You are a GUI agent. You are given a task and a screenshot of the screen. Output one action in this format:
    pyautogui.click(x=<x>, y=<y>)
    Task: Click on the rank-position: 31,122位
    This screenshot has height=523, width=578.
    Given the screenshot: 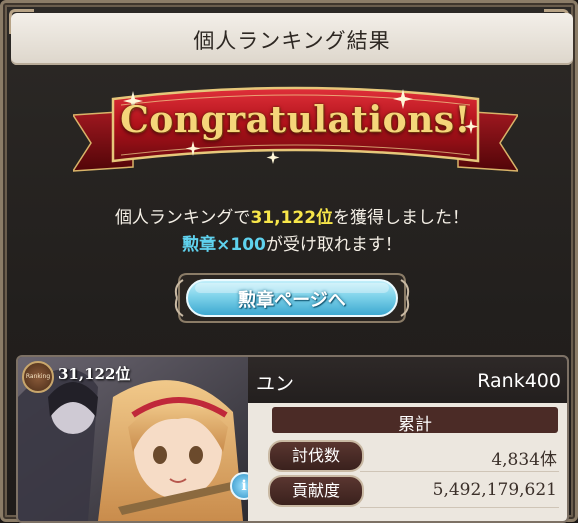 What is the action you would take?
    pyautogui.click(x=94, y=374)
    